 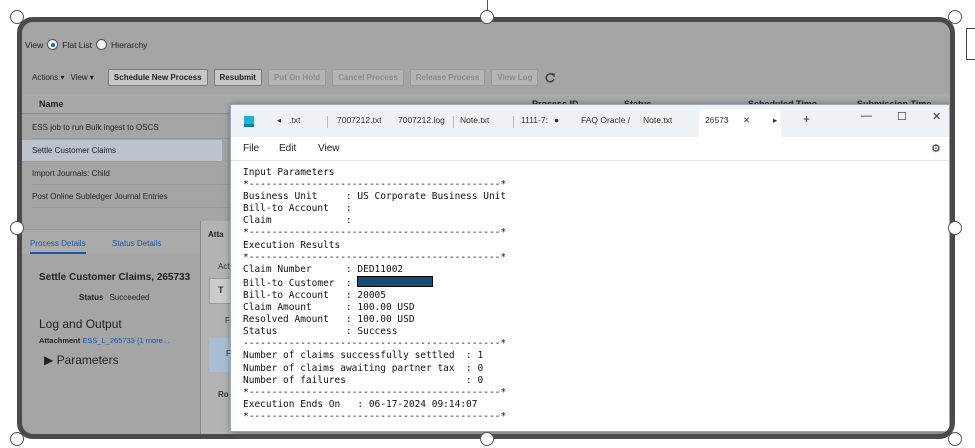 What do you see at coordinates (487, 439) in the screenshot?
I see `resize-handle-bottom` at bounding box center [487, 439].